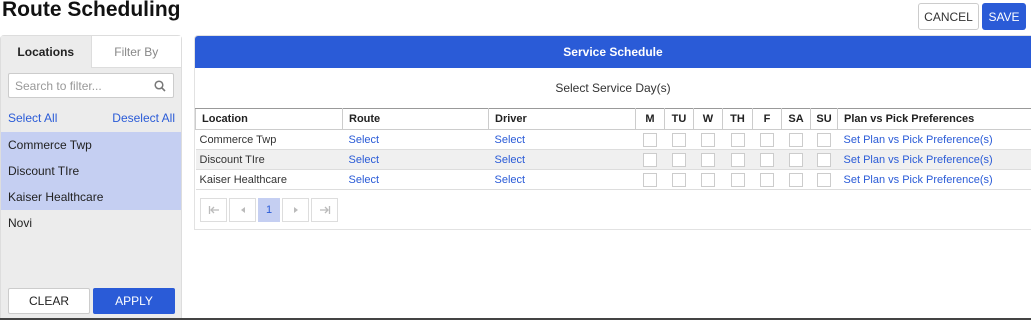 The image size is (1031, 320). What do you see at coordinates (824, 119) in the screenshot?
I see `column-header: SU` at bounding box center [824, 119].